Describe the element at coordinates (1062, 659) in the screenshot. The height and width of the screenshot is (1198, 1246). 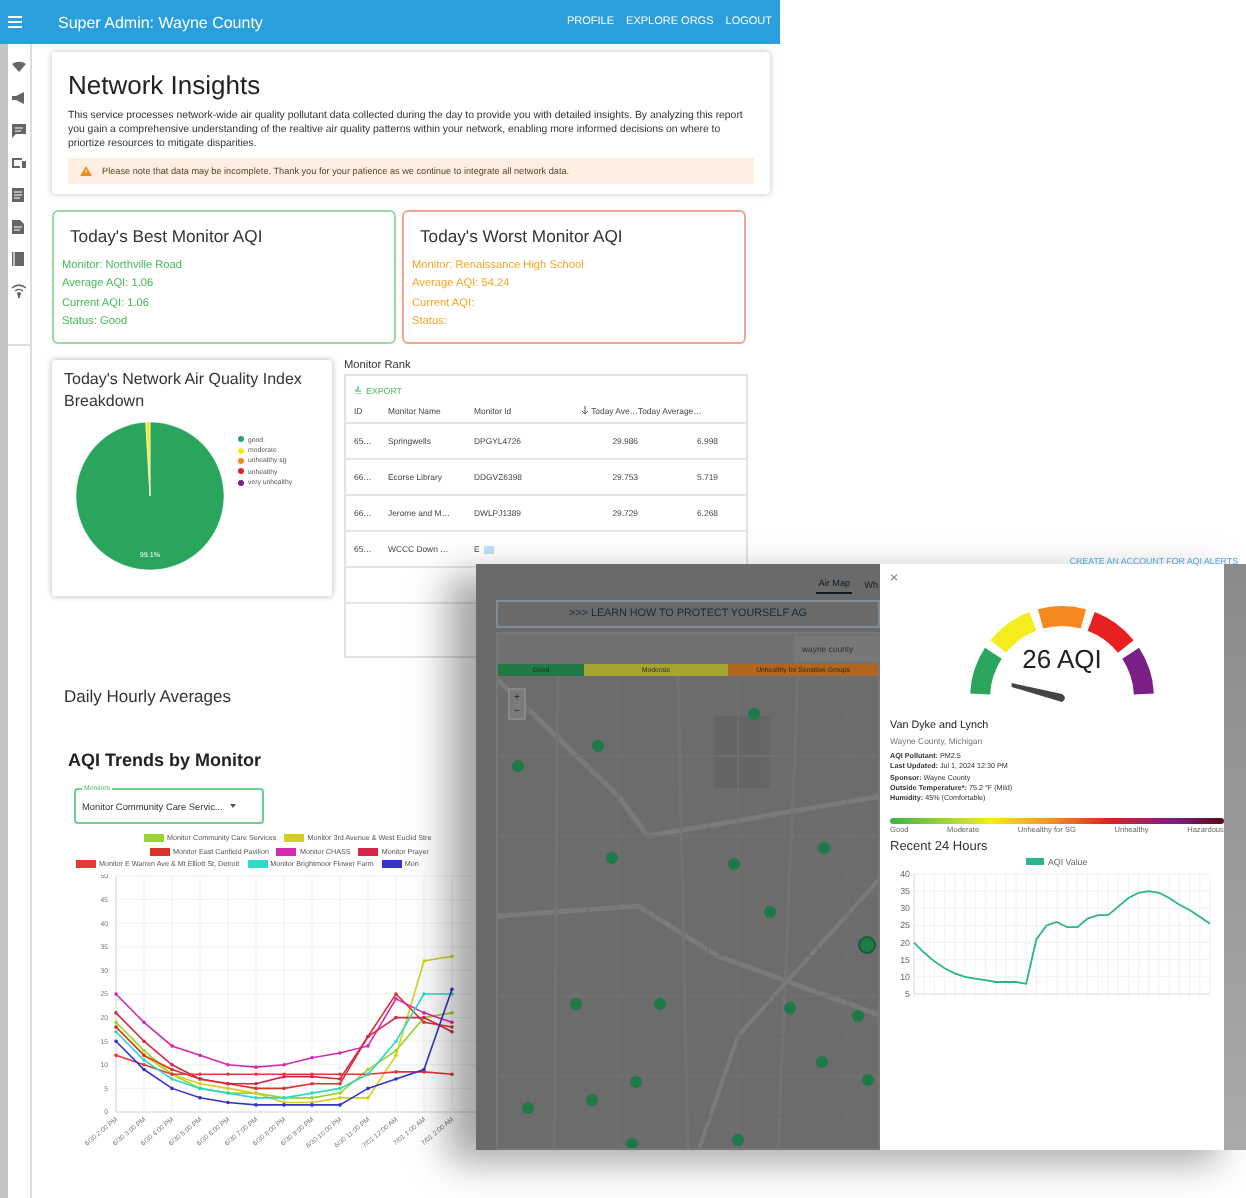
I see `aqi-value: 26 AQI` at that location.